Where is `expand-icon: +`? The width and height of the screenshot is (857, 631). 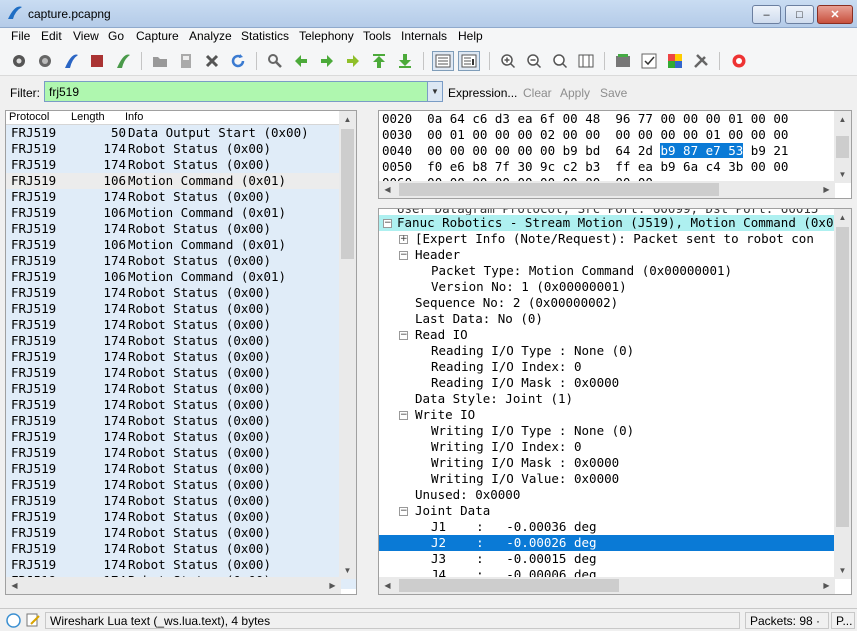
expand-icon: + is located at coordinates (403, 239).